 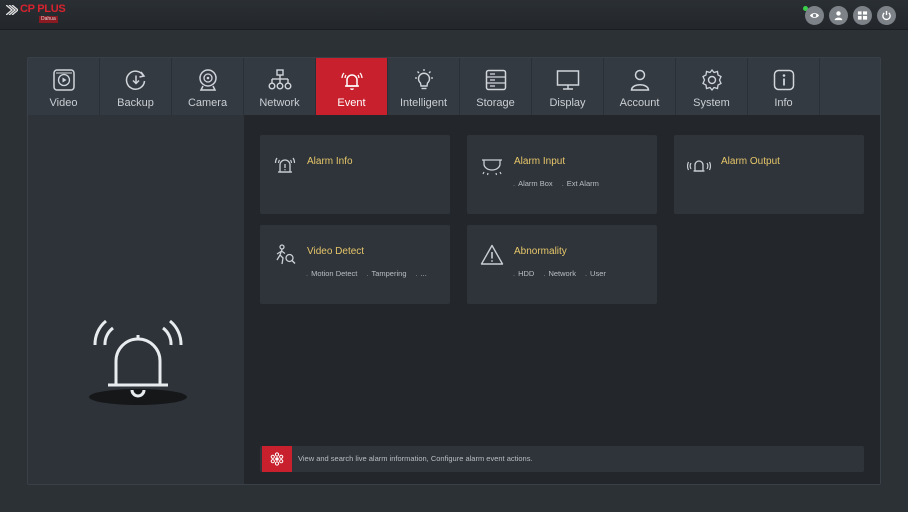 I want to click on link-motion-detect: Motion Detect, so click(x=331, y=273).